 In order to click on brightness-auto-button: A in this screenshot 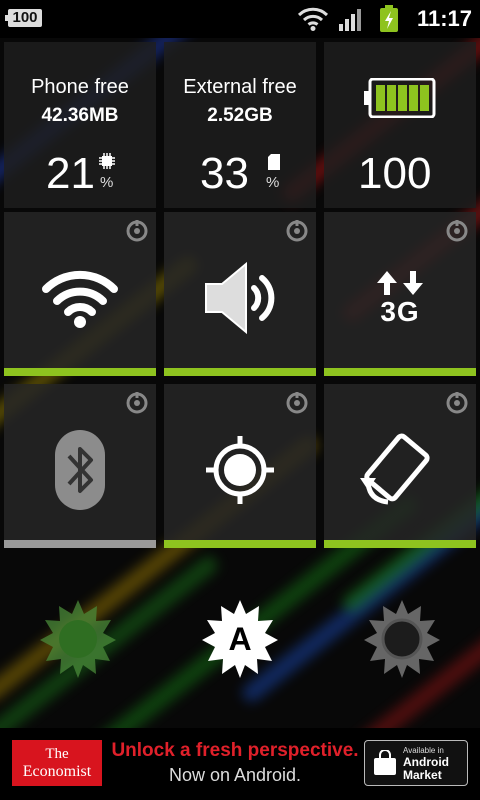, I will do `click(240, 638)`.